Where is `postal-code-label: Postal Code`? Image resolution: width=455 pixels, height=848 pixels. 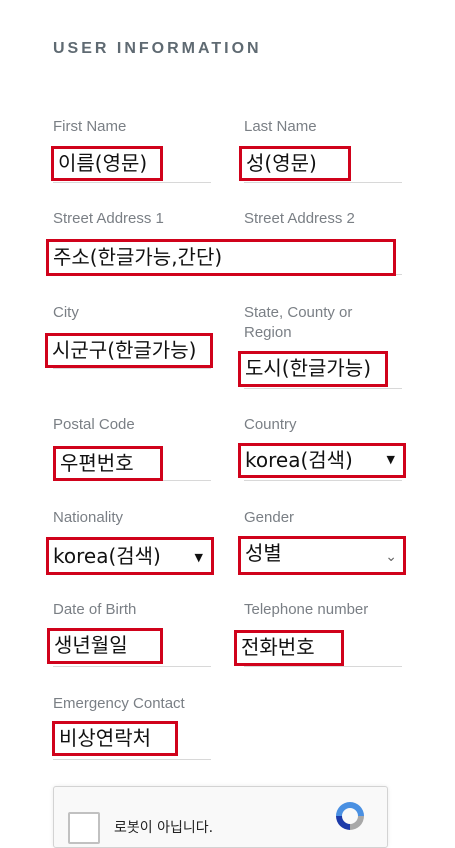
postal-code-label: Postal Code is located at coordinates (94, 424).